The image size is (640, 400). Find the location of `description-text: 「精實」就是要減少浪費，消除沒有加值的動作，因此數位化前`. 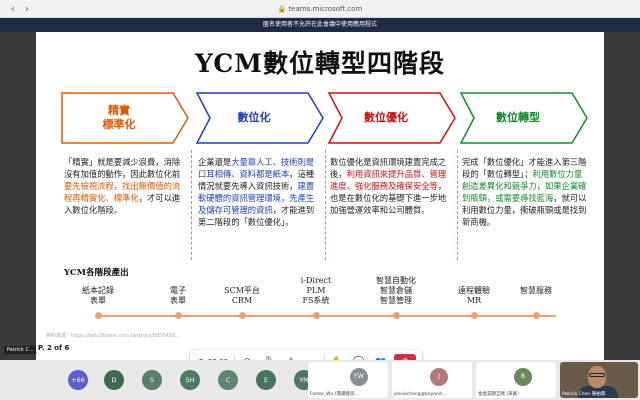

description-text: 「精實」就是要減少浪費，消除沒有加值的動作，因此數位化前 is located at coordinates (122, 168).